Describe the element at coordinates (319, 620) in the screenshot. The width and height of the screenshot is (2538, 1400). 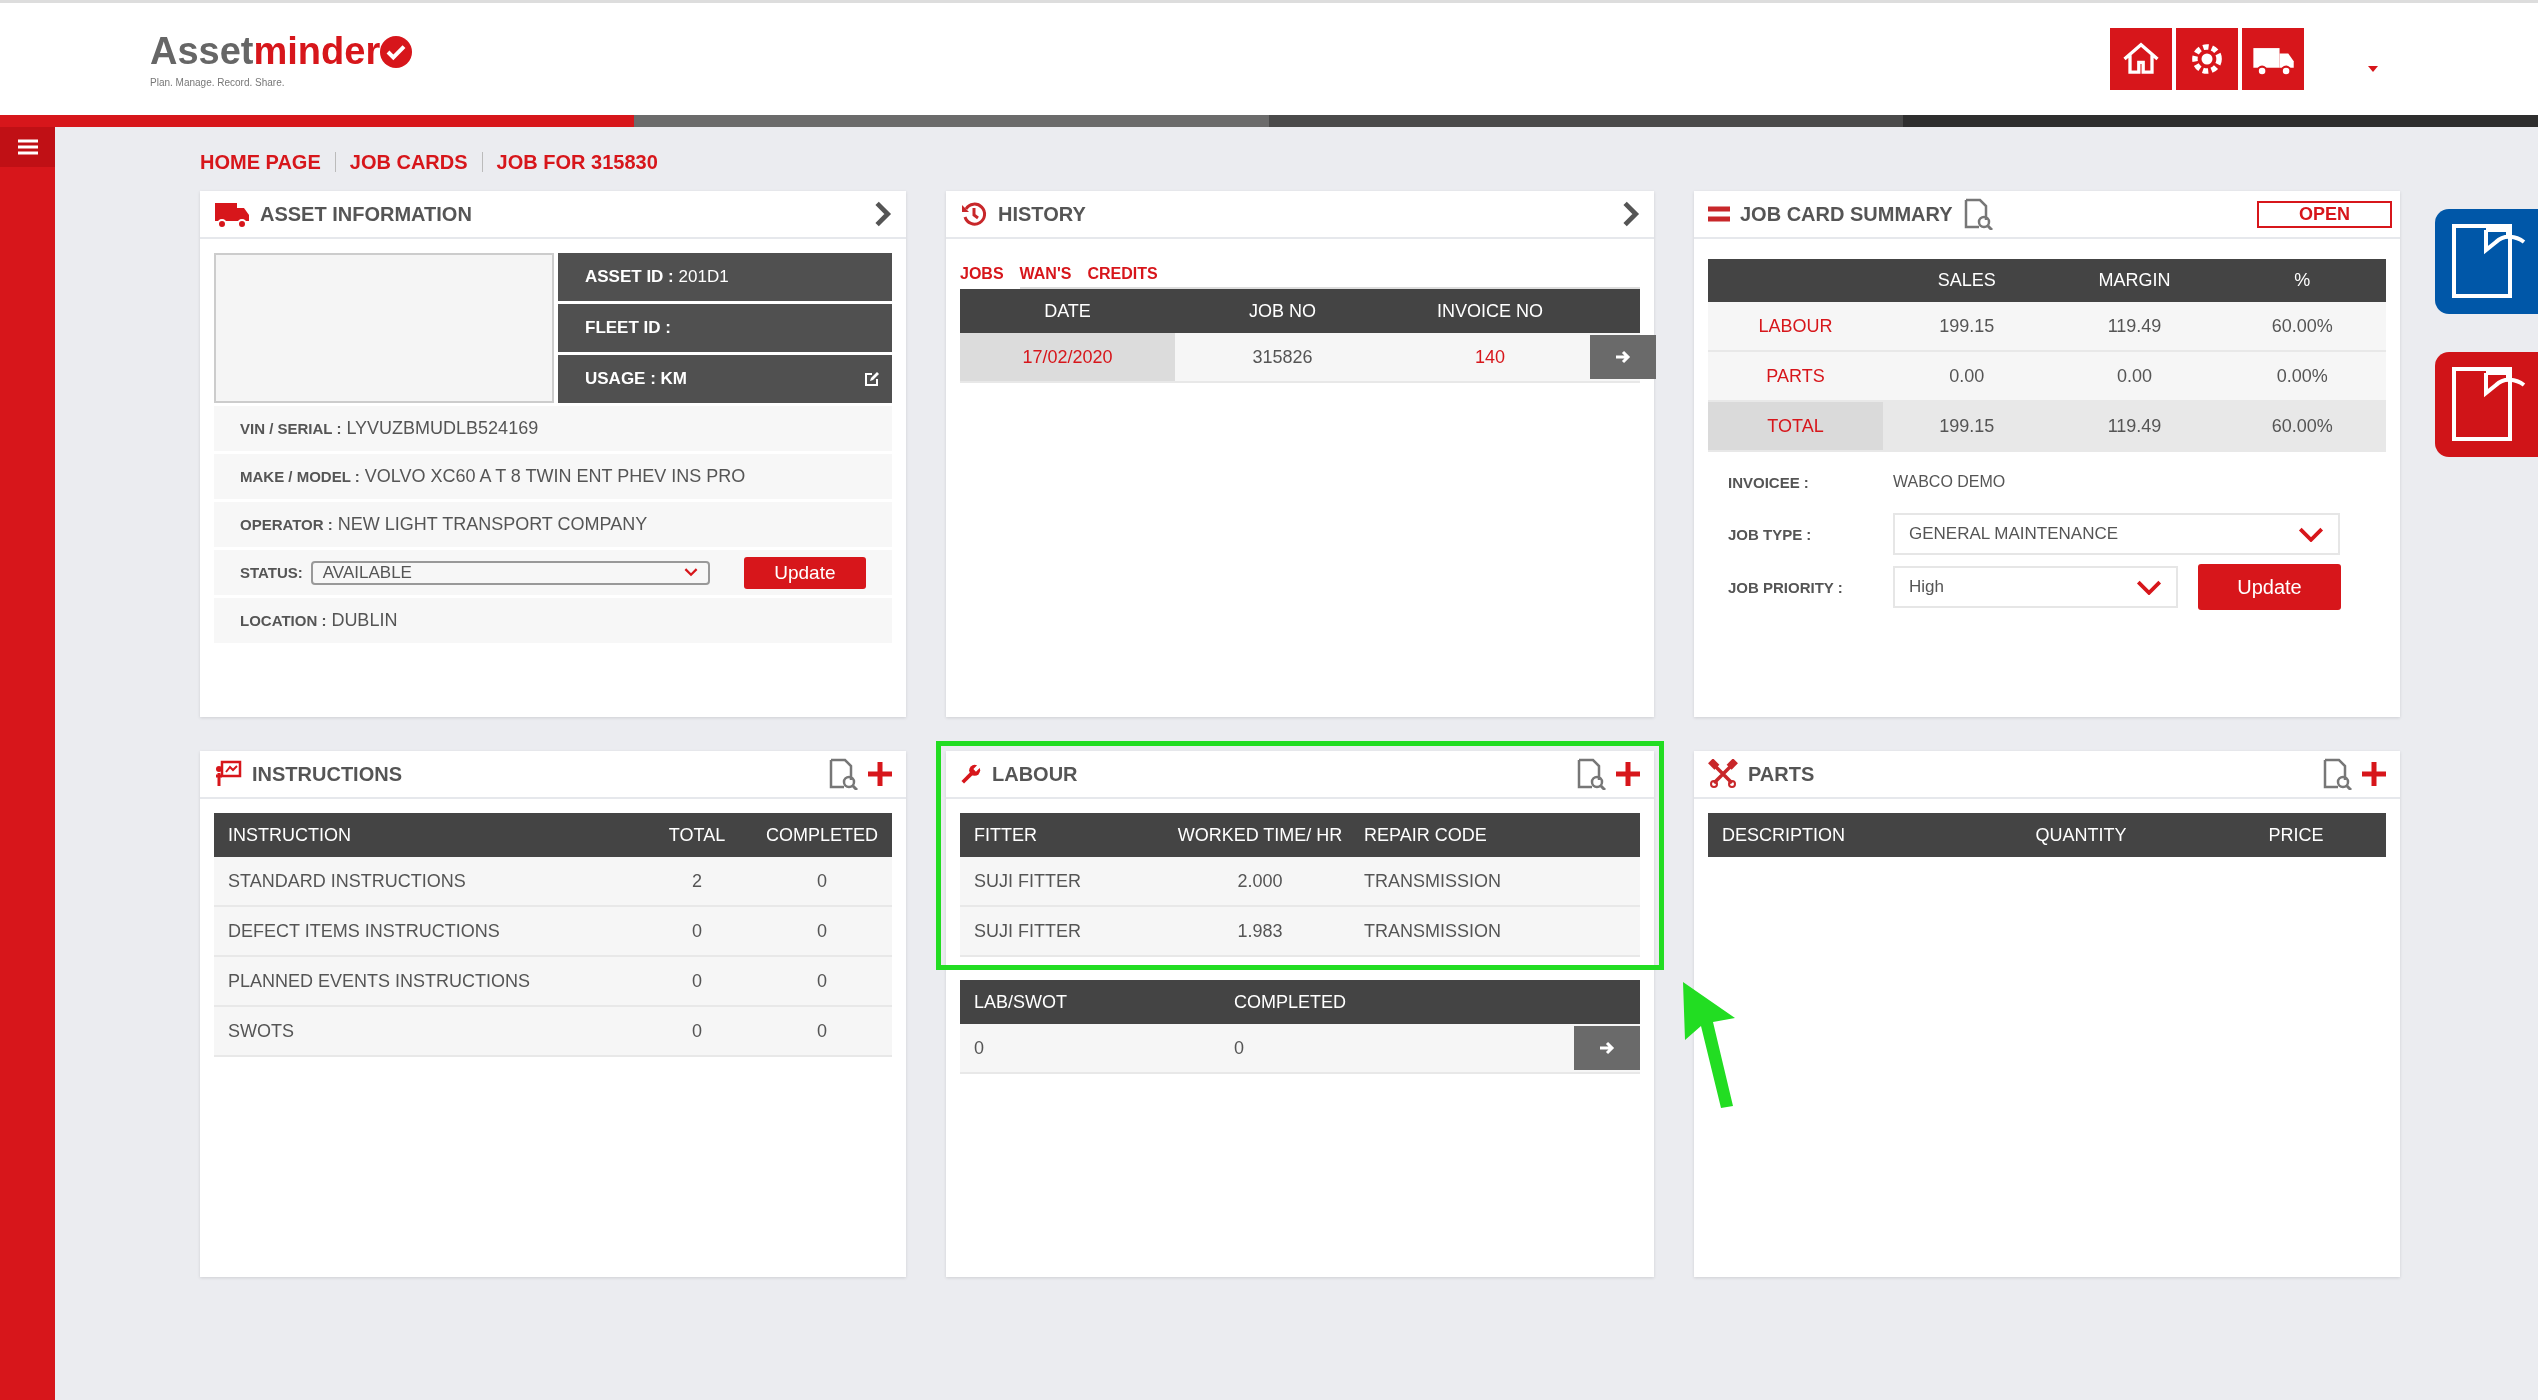
I see `detail-text: LOCATION : DUBLIN` at that location.